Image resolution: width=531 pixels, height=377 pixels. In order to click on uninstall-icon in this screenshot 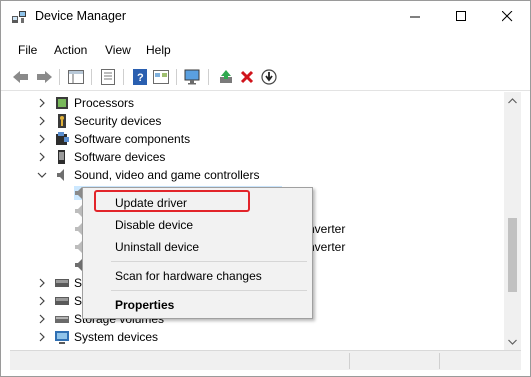, I will do `click(247, 77)`.